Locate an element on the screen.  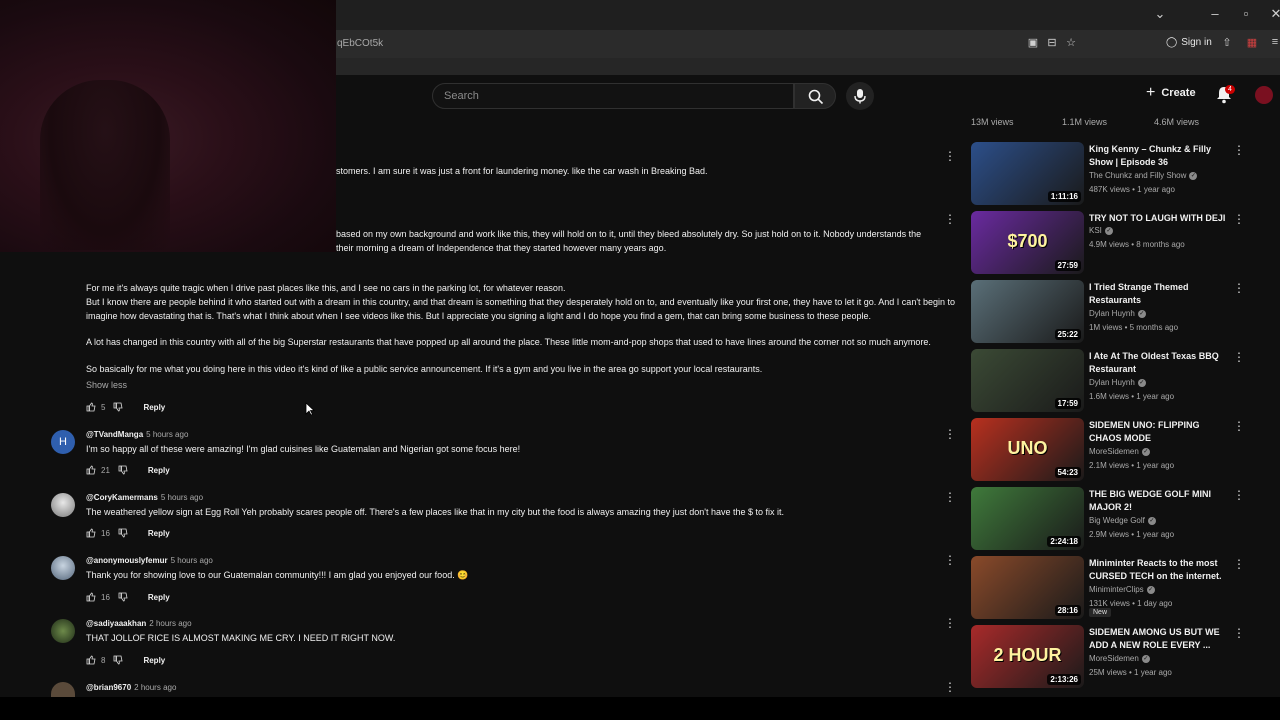
picture-in-picture-icon: ▣ is located at coordinates (1033, 42).